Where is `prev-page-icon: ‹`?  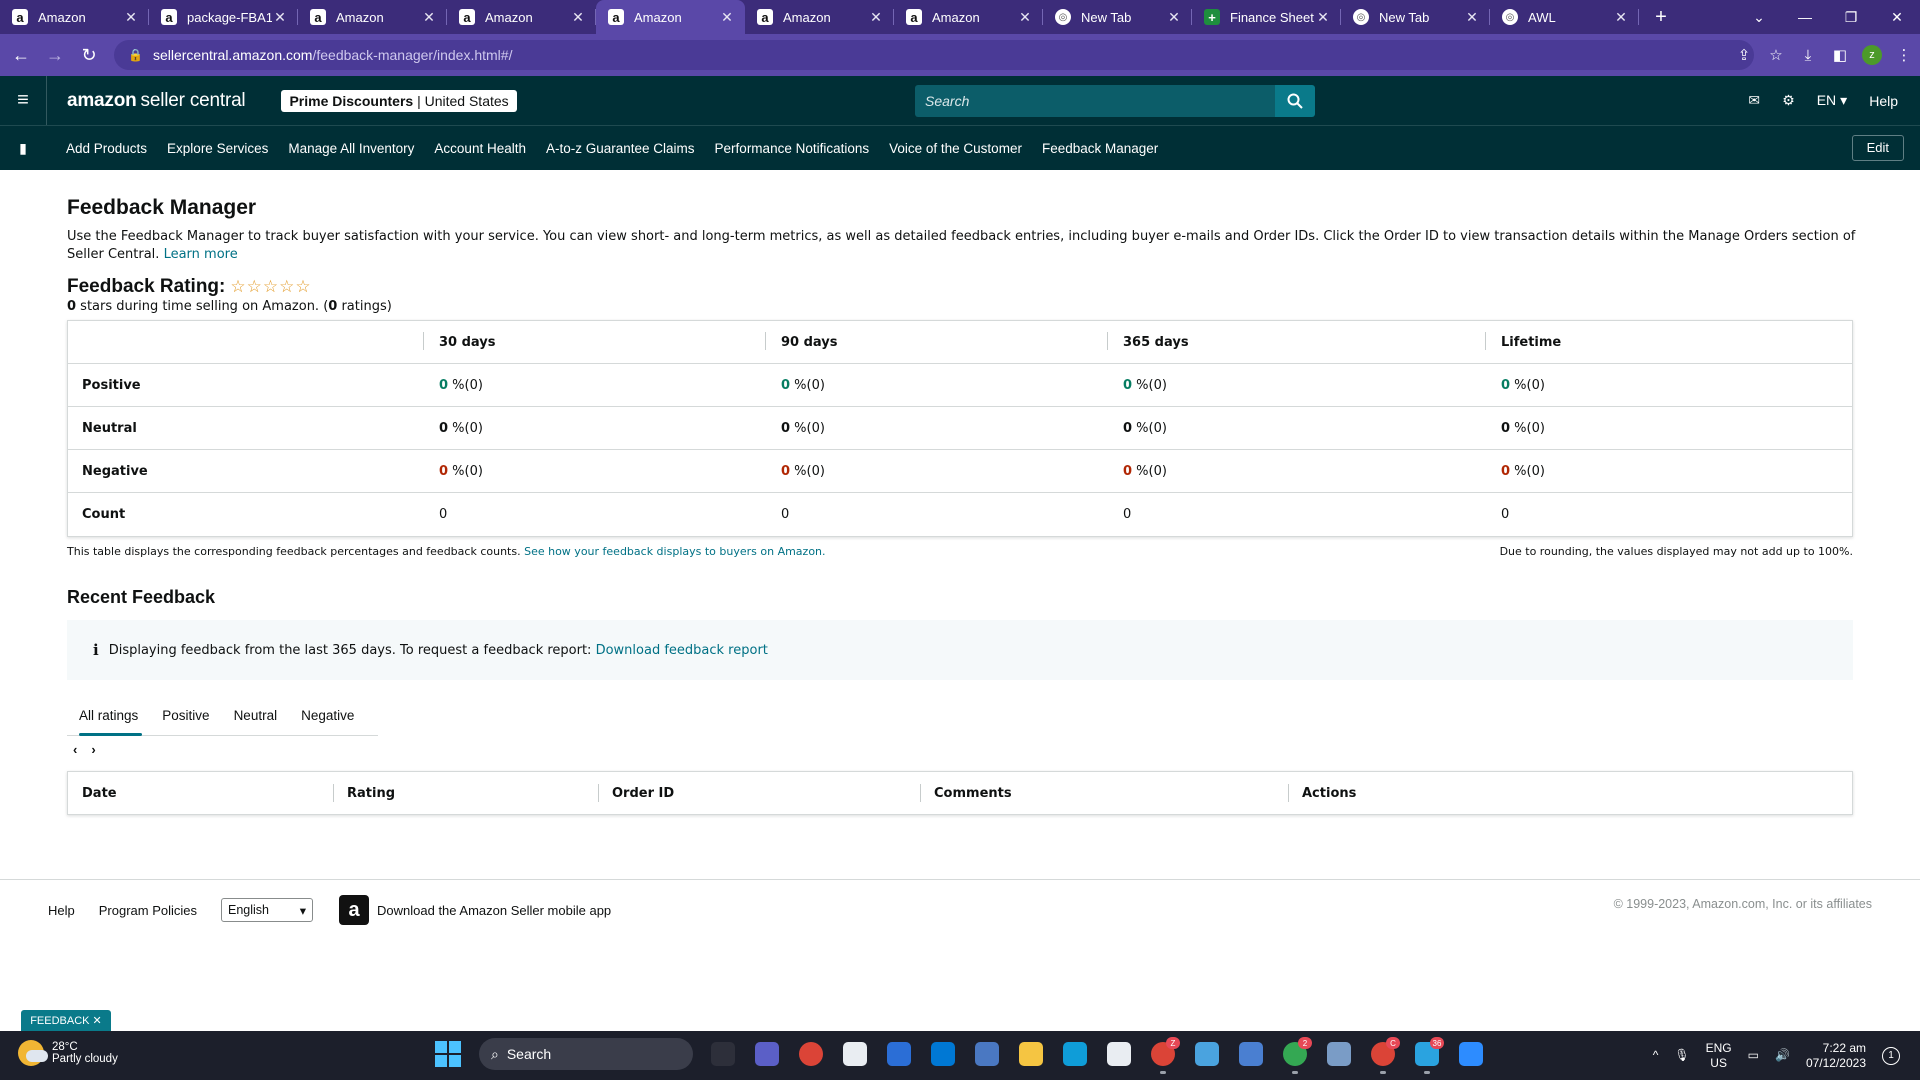
prev-page-icon: ‹ is located at coordinates (75, 749).